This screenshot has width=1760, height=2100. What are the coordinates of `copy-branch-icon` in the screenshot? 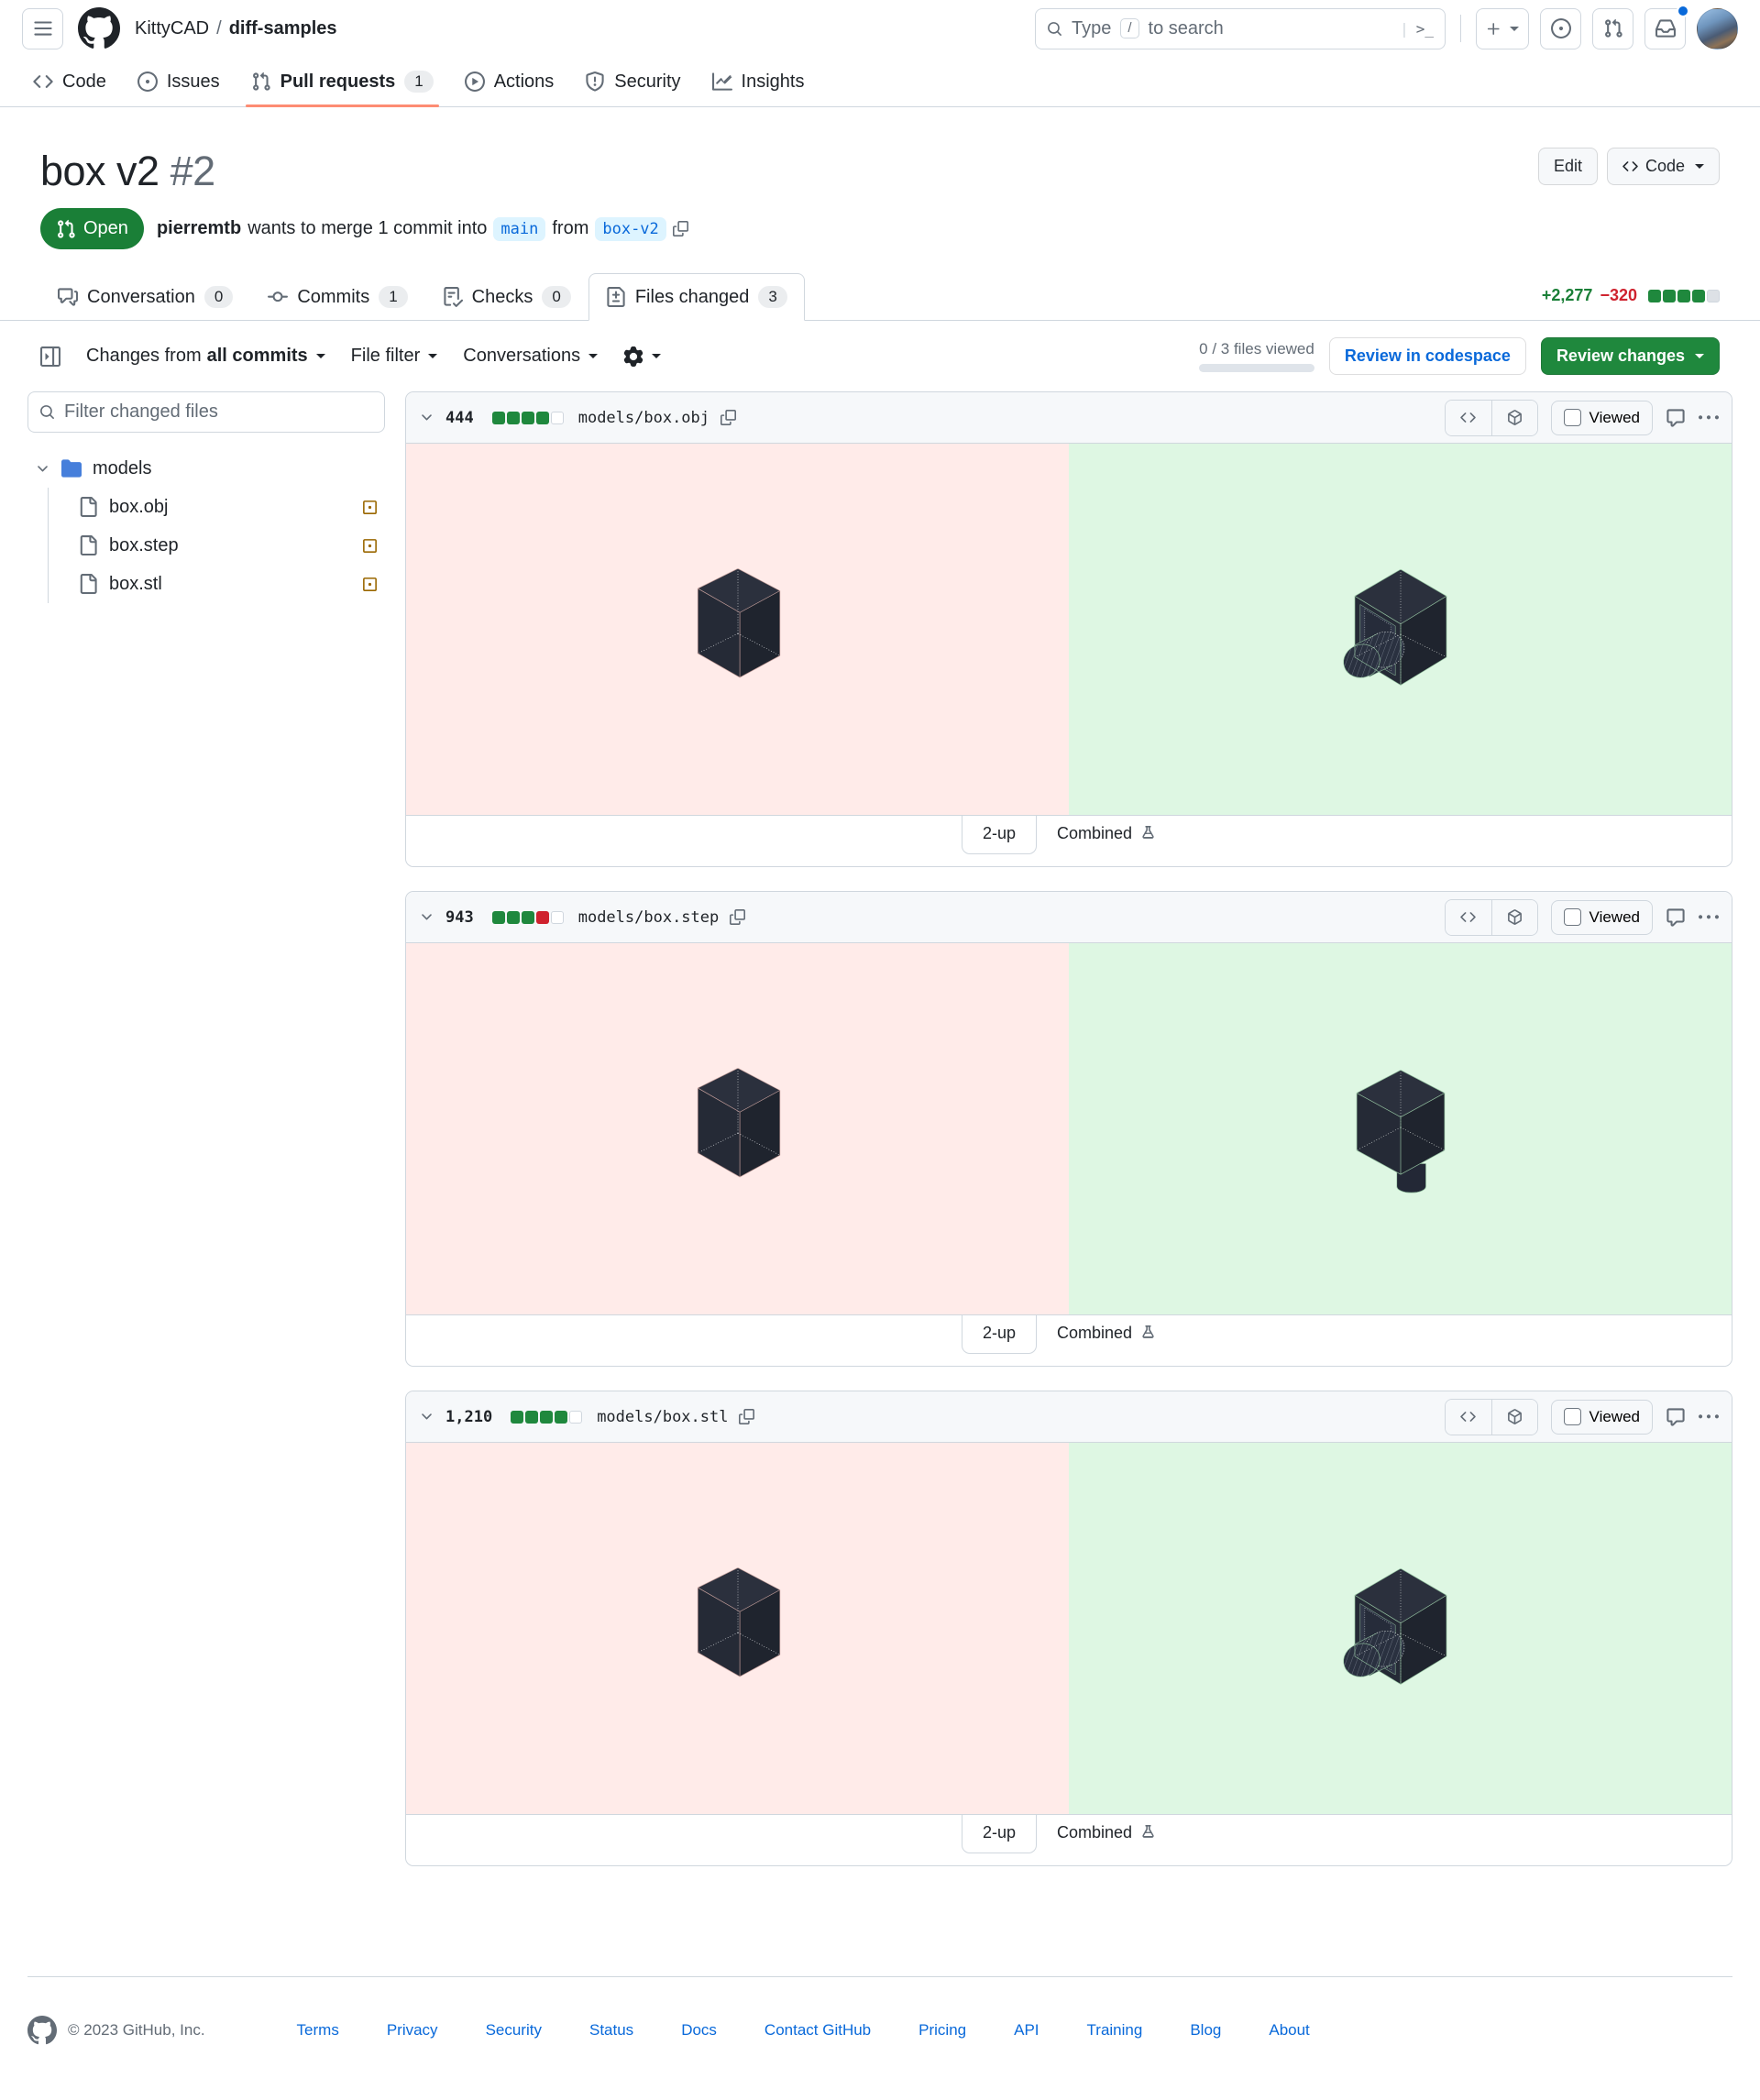 It's located at (680, 228).